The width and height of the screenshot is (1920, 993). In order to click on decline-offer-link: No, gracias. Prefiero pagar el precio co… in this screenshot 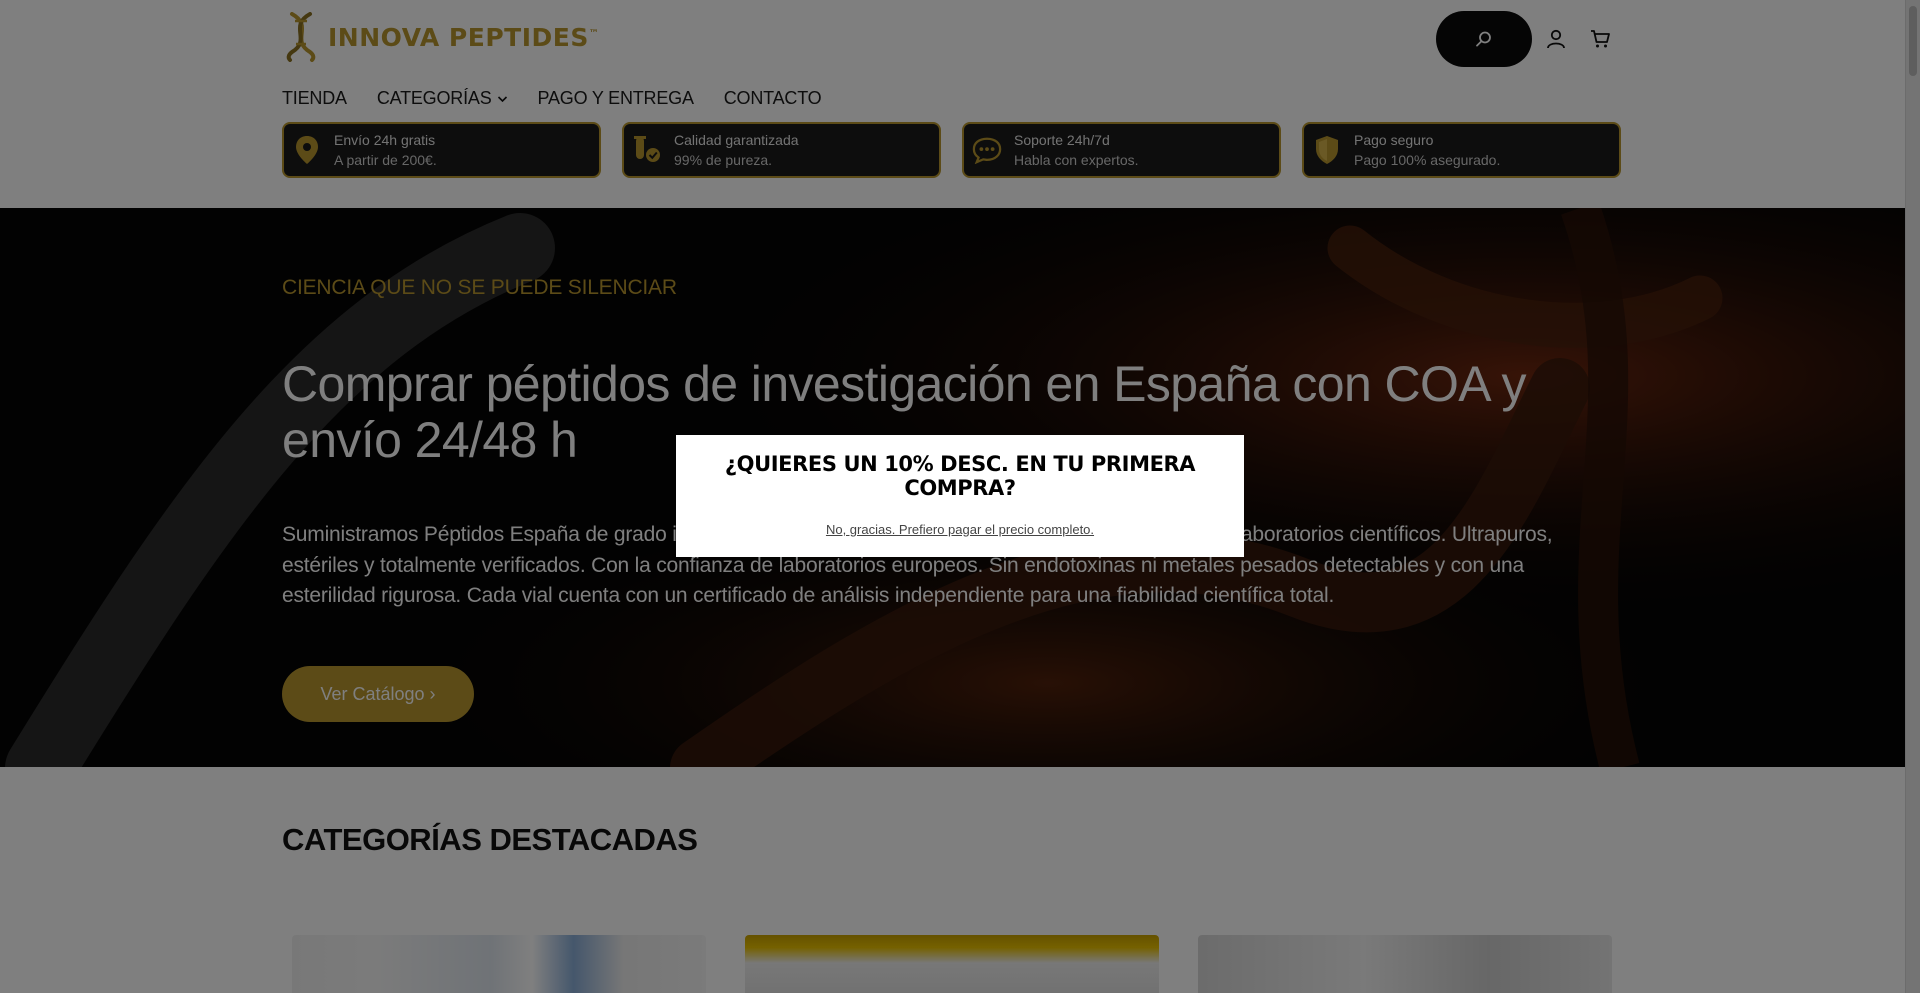, I will do `click(960, 529)`.